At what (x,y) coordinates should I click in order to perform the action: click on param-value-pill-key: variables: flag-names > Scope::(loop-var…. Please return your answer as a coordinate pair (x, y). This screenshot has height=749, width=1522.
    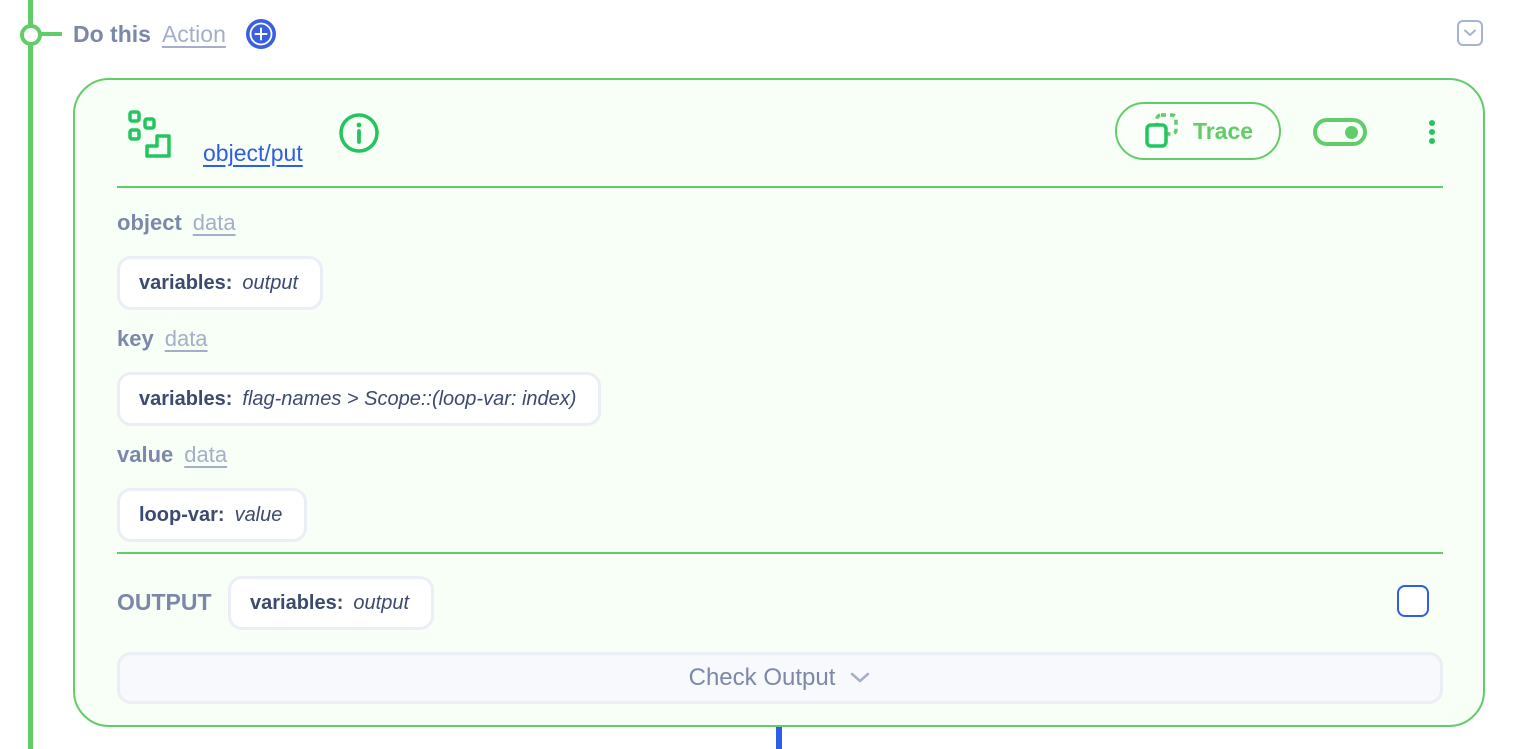
    Looking at the image, I should click on (359, 399).